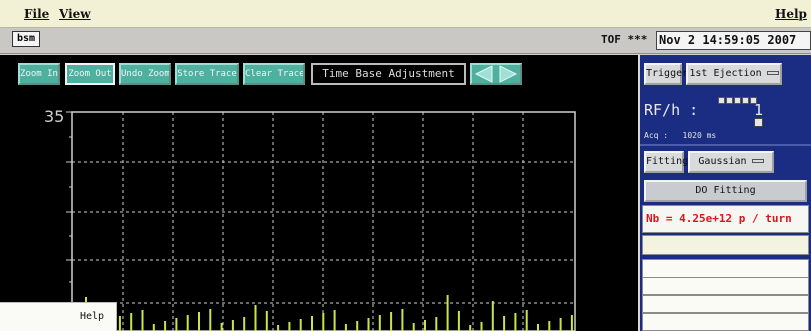 This screenshot has width=811, height=331. I want to click on rfh-label: RF/h :, so click(671, 110).